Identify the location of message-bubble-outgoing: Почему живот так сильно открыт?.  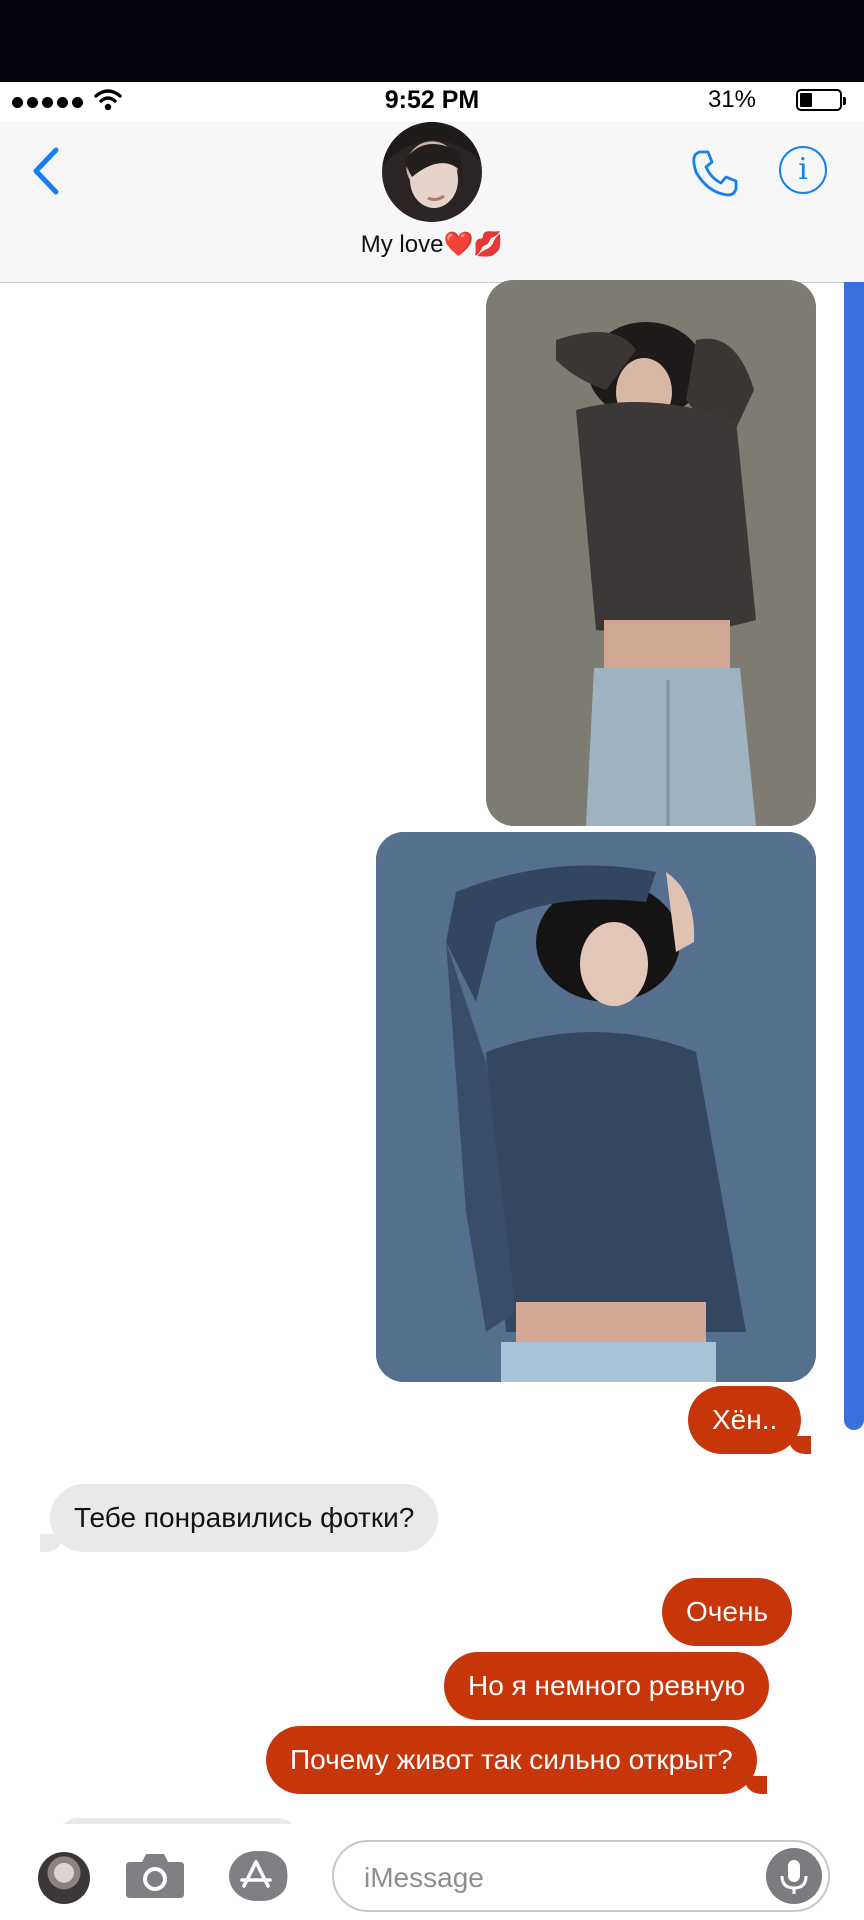
(516, 1760).